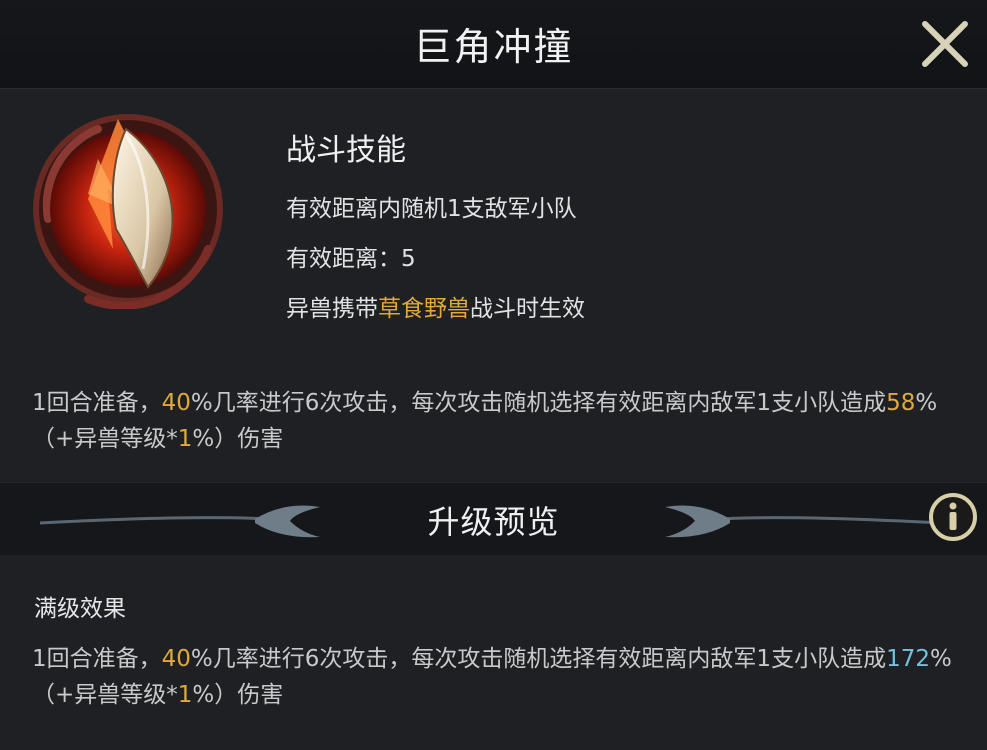  I want to click on ornament-right-icon, so click(802, 521).